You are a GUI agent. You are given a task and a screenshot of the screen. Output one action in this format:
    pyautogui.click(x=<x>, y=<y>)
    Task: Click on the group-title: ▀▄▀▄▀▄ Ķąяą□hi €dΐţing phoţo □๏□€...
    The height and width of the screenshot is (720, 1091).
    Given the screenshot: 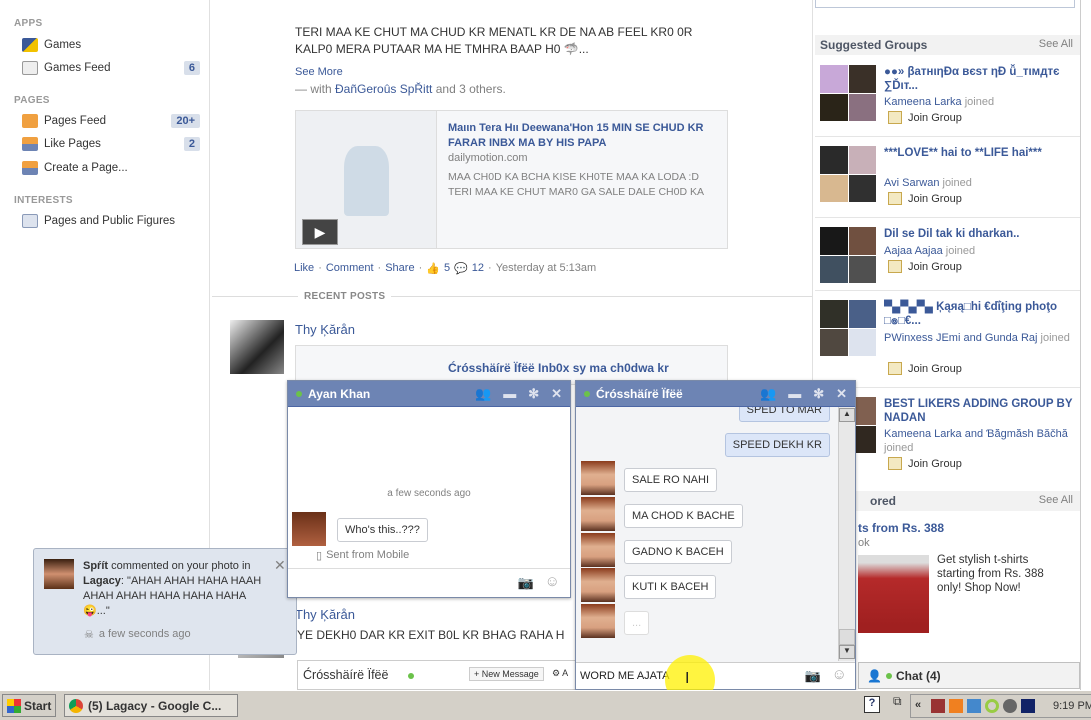 What is the action you would take?
    pyautogui.click(x=979, y=314)
    